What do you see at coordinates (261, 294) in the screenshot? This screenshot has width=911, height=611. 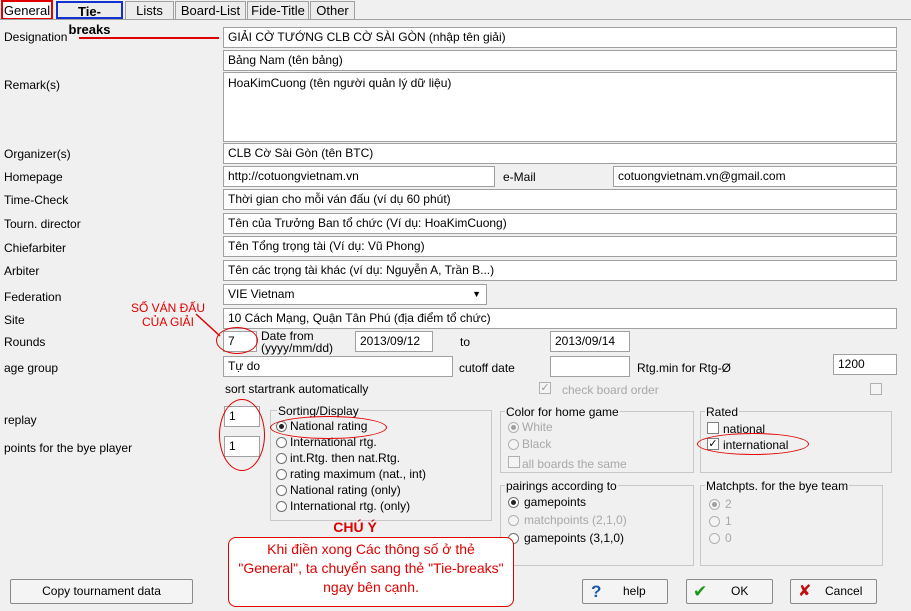 I see `federation-value: VIE Vietnam` at bounding box center [261, 294].